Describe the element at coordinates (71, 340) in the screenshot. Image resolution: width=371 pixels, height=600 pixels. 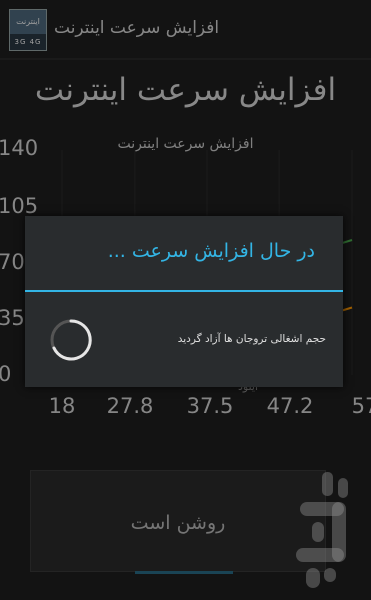
I see `loading-spinner-icon` at that location.